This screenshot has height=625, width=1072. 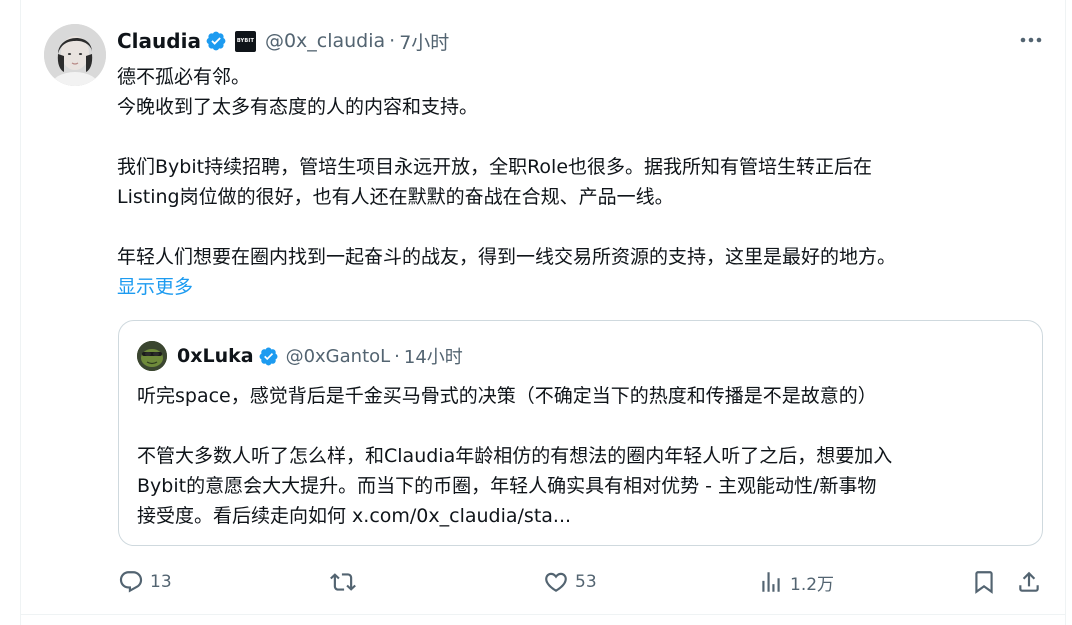 What do you see at coordinates (184, 77) in the screenshot?
I see `tweet-line: 德不孤必有邻。` at bounding box center [184, 77].